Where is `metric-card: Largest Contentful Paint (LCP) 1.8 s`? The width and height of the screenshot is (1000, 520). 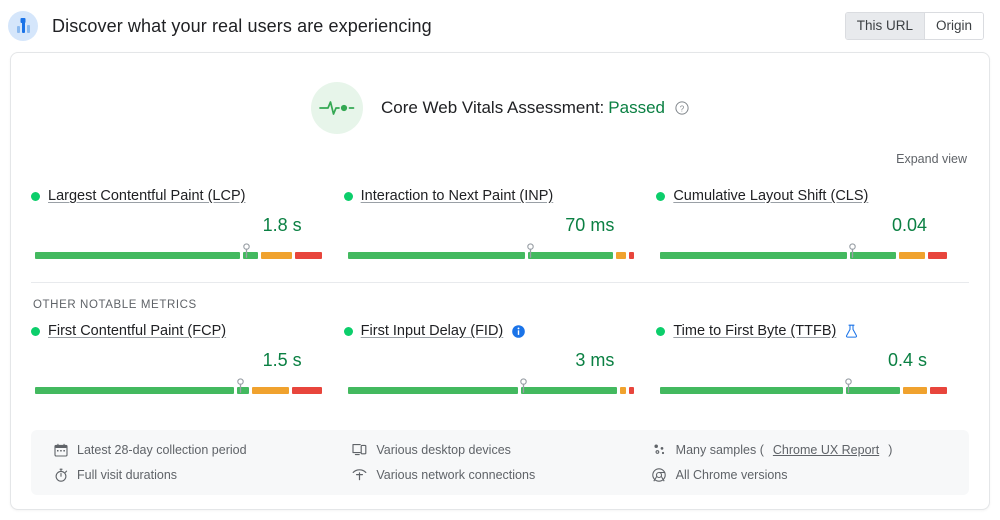
metric-card: Largest Contentful Paint (LCP) 1.8 s is located at coordinates (187, 223).